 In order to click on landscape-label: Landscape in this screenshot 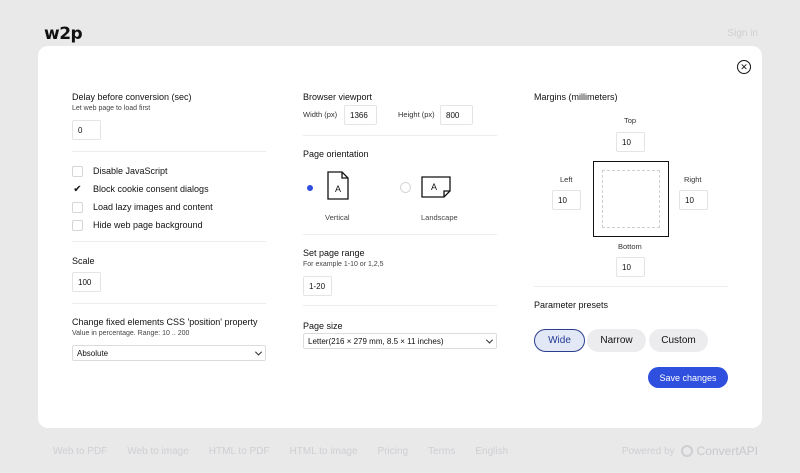, I will do `click(439, 217)`.